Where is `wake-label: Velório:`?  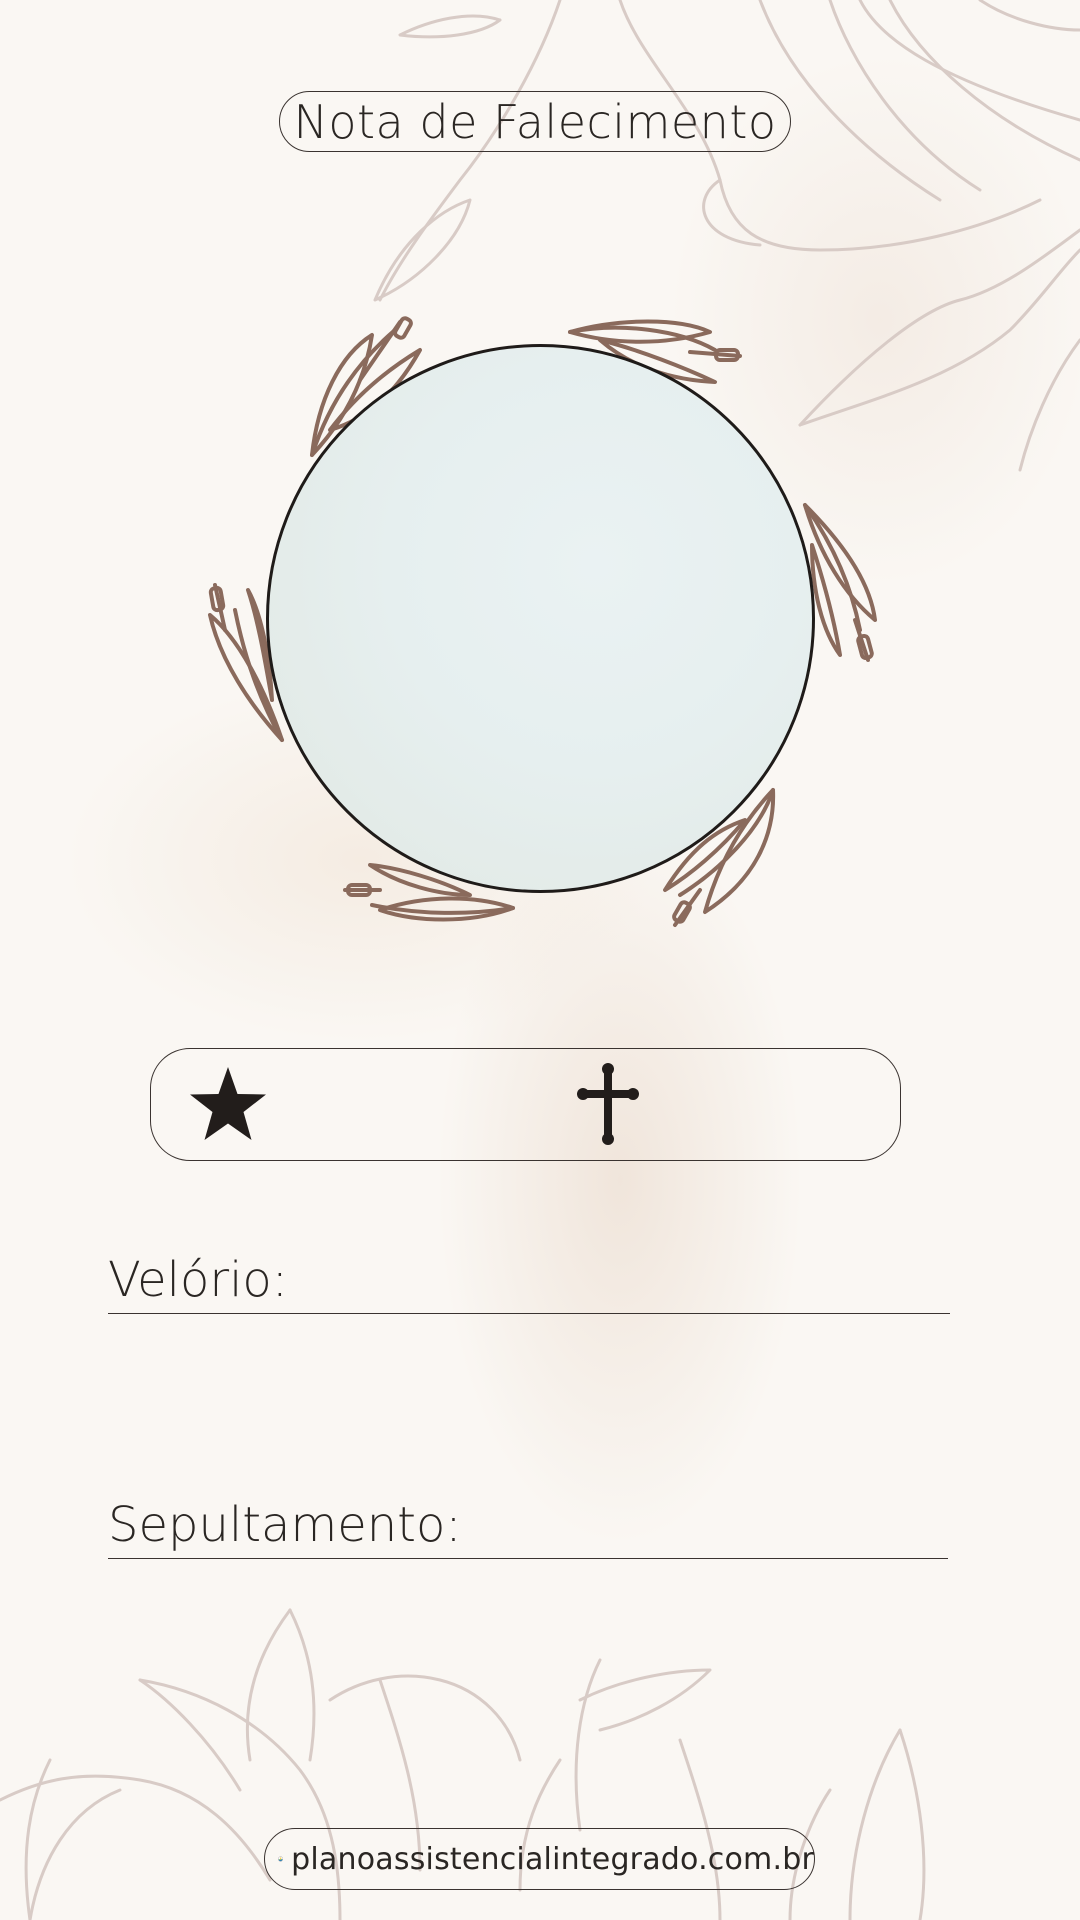 wake-label: Velório: is located at coordinates (198, 1280).